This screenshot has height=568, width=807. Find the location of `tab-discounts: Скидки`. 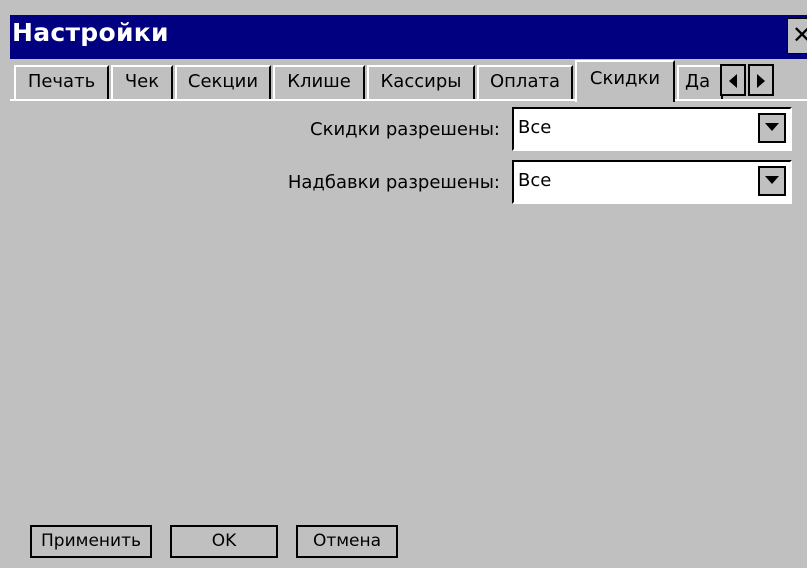

tab-discounts: Скидки is located at coordinates (625, 81).